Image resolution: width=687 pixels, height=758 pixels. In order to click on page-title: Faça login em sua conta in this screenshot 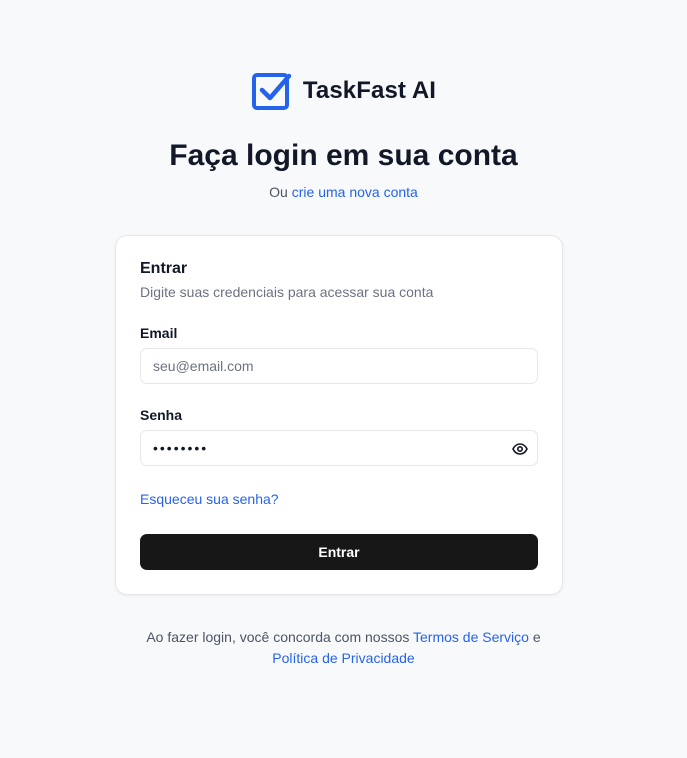, I will do `click(343, 155)`.